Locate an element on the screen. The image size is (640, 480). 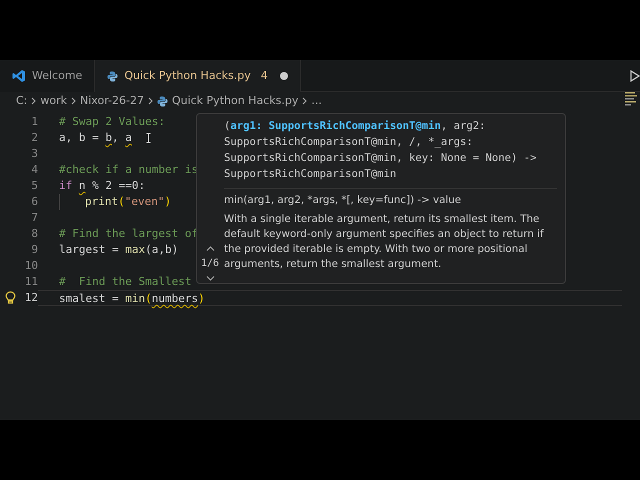
code-line: # Find the Smallest is located at coordinates (125, 282).